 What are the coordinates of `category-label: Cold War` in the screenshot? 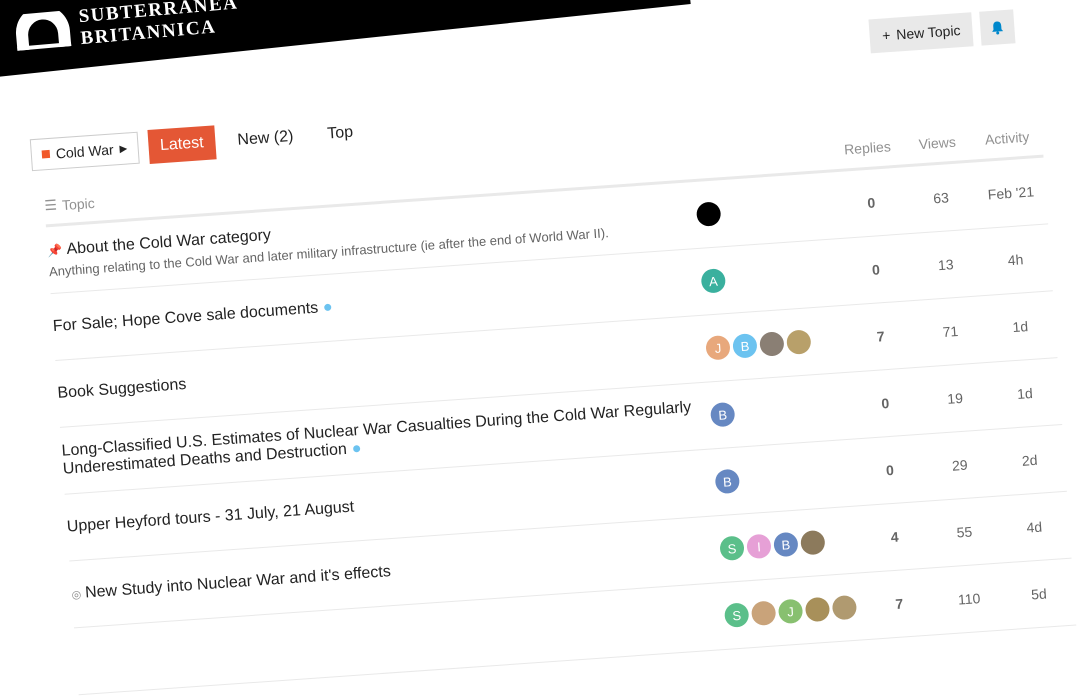 It's located at (85, 151).